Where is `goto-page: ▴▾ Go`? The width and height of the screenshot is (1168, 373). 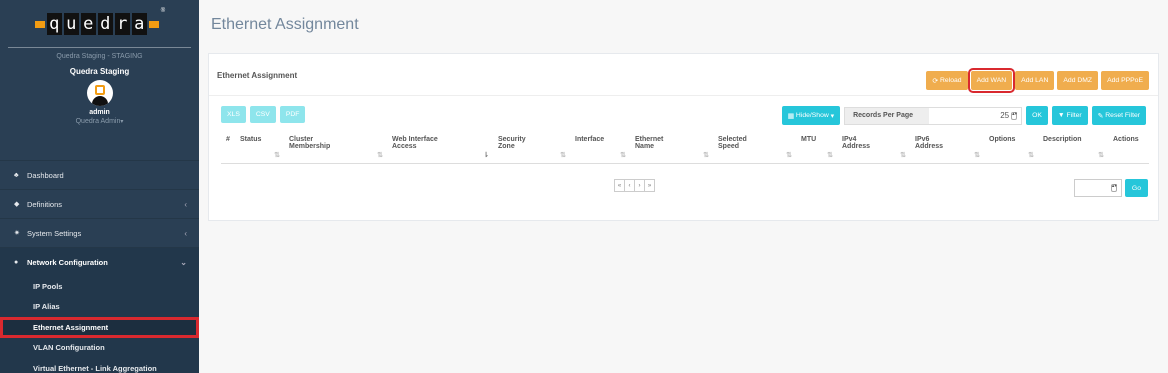 goto-page: ▴▾ Go is located at coordinates (1110, 188).